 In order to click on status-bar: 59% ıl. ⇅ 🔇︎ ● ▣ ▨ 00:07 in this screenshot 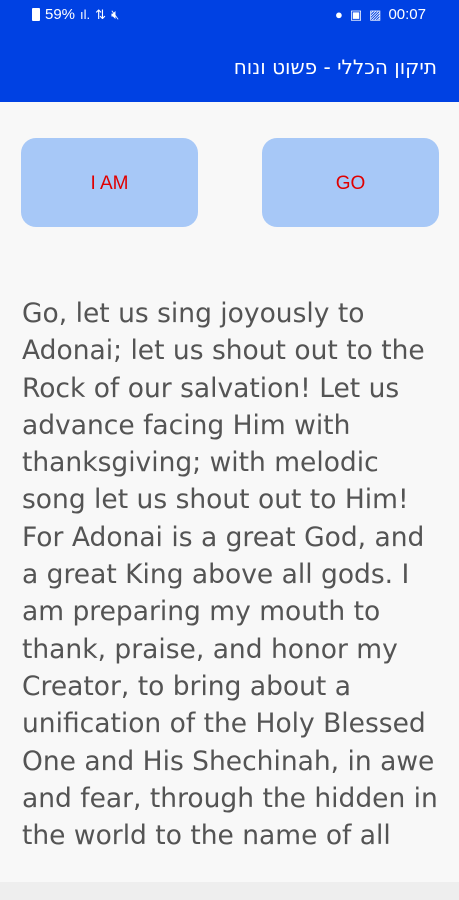, I will do `click(229, 16)`.